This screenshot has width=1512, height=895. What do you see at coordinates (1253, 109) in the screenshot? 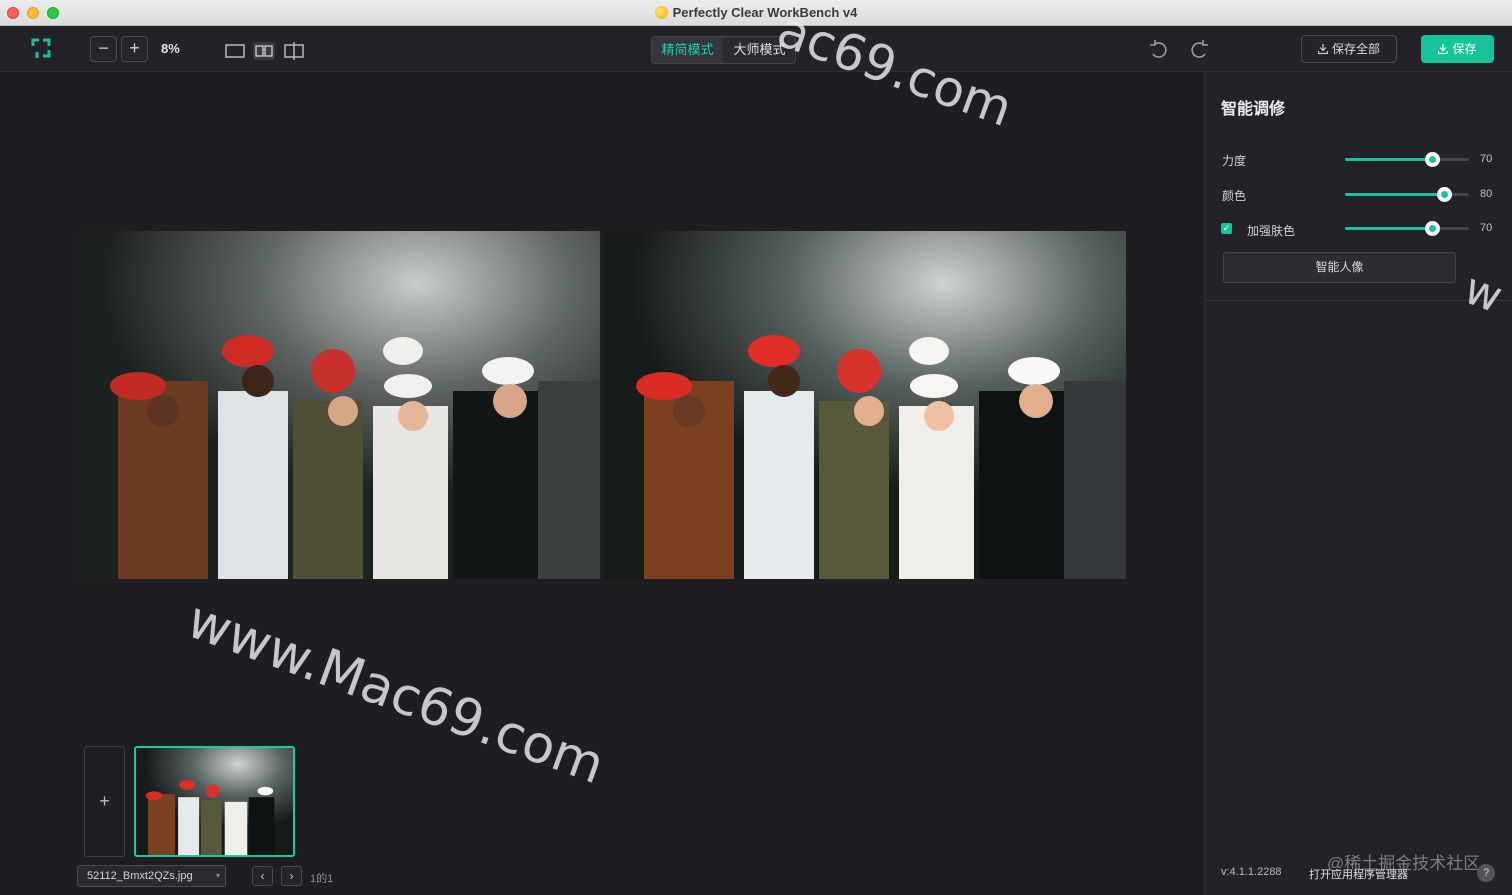
I see `panel-title: 智能调修` at bounding box center [1253, 109].